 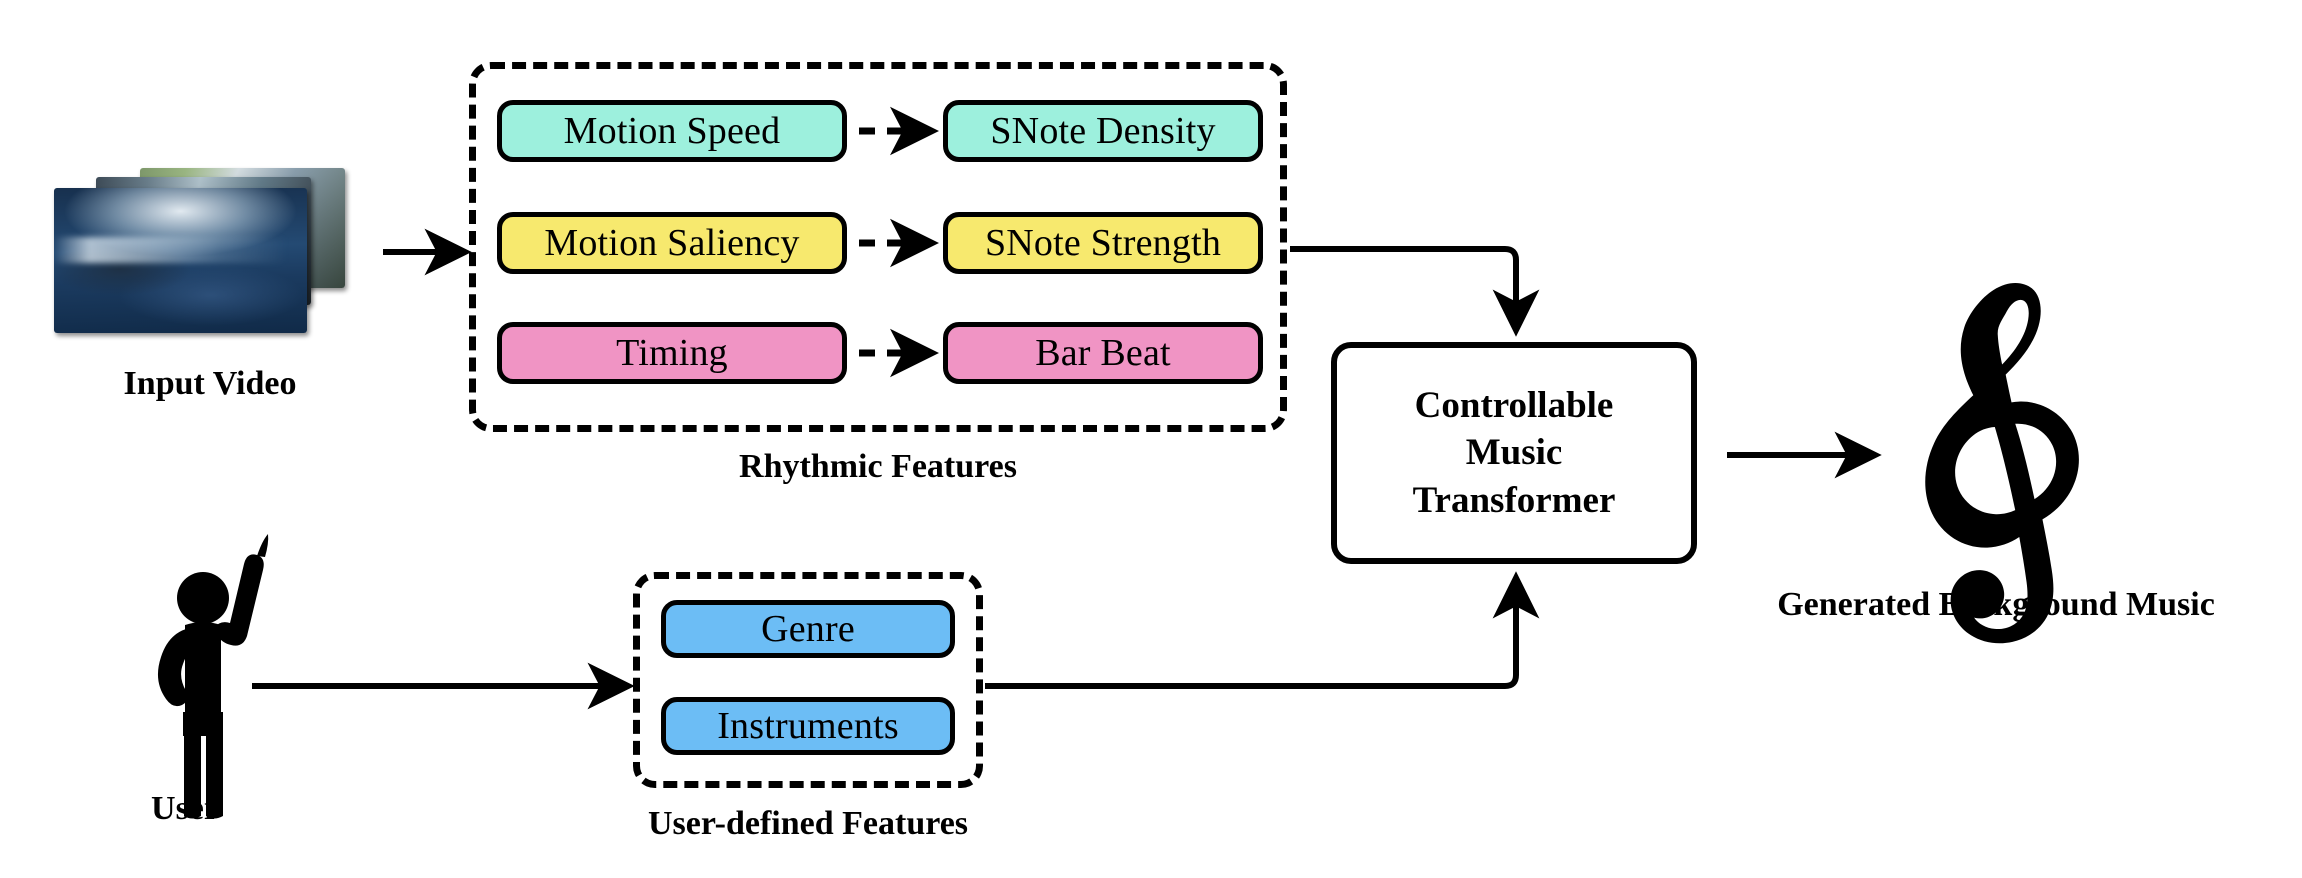 I want to click on arrow-user-features-to-model, so click(x=1262, y=630).